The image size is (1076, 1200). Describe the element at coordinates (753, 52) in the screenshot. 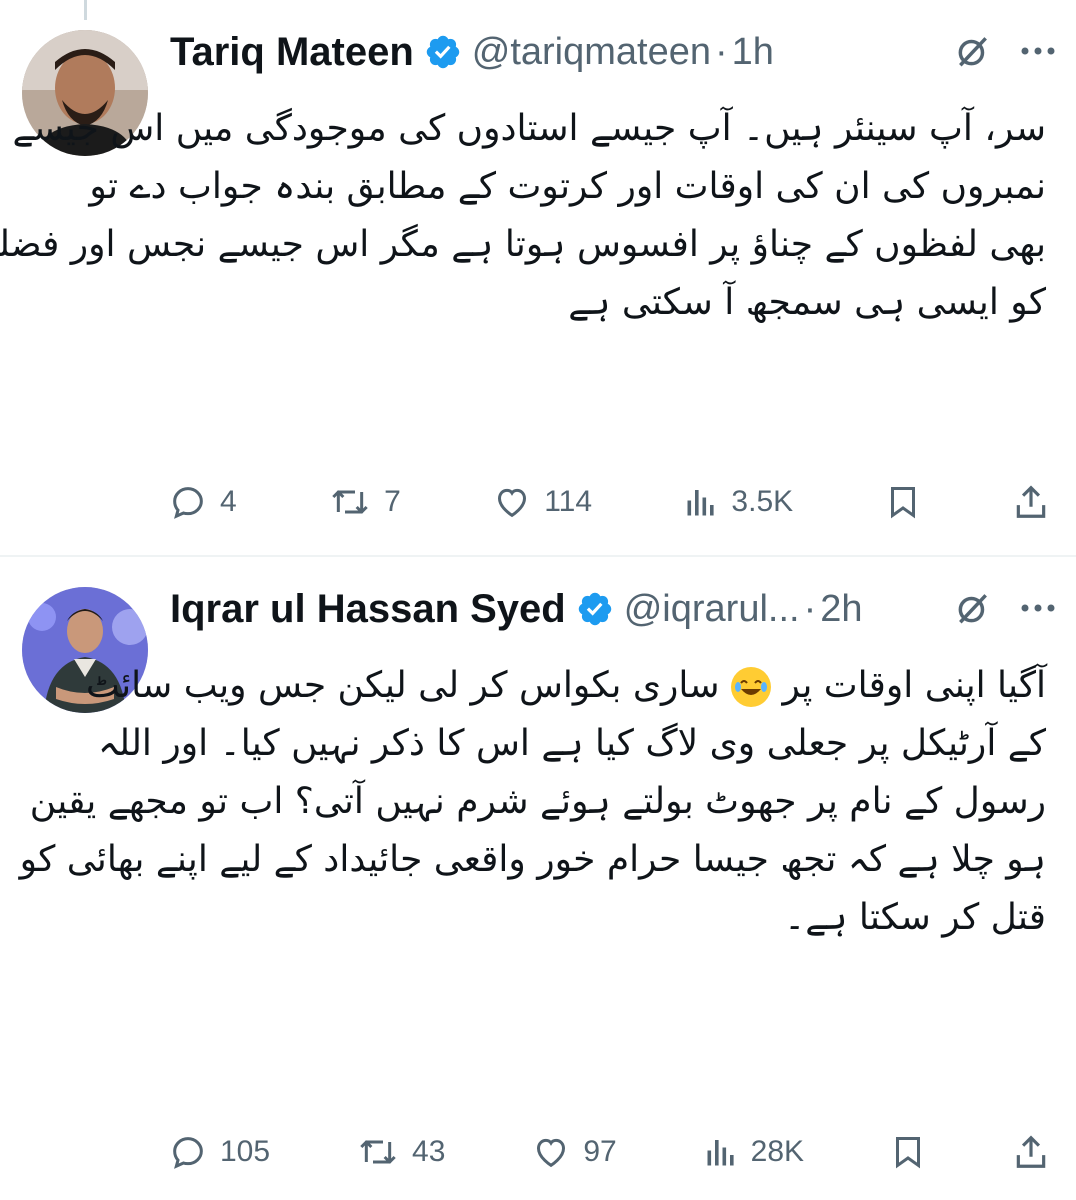

I see `timestamp: 1h` at that location.